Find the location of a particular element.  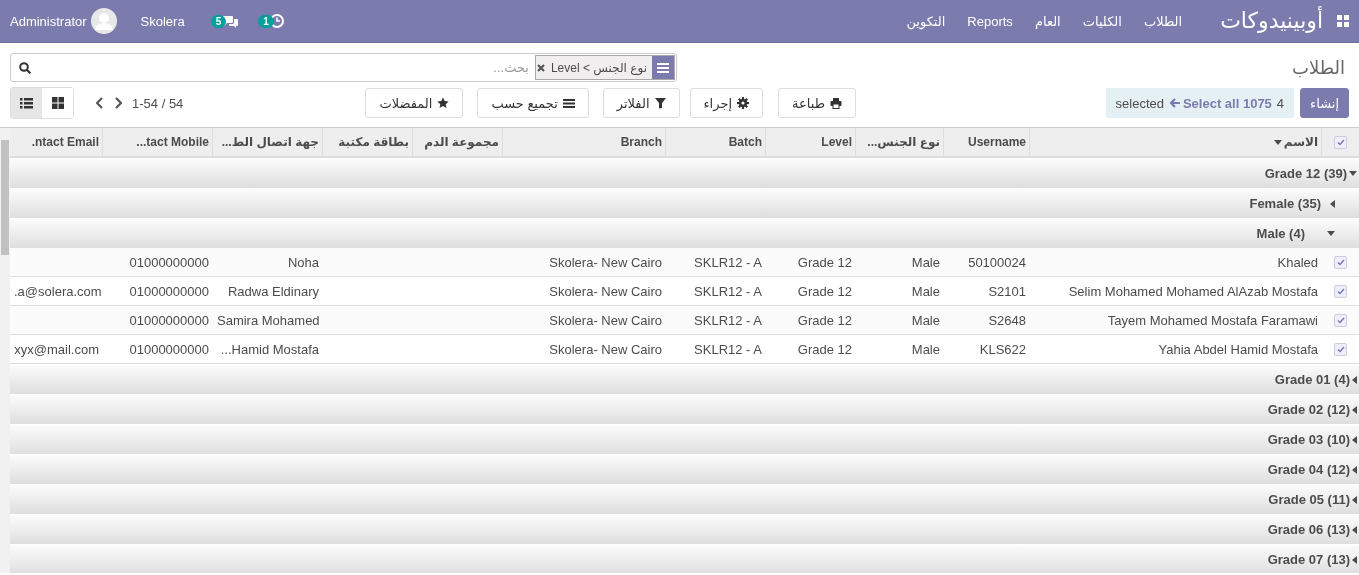

previous-icon is located at coordinates (100, 103).